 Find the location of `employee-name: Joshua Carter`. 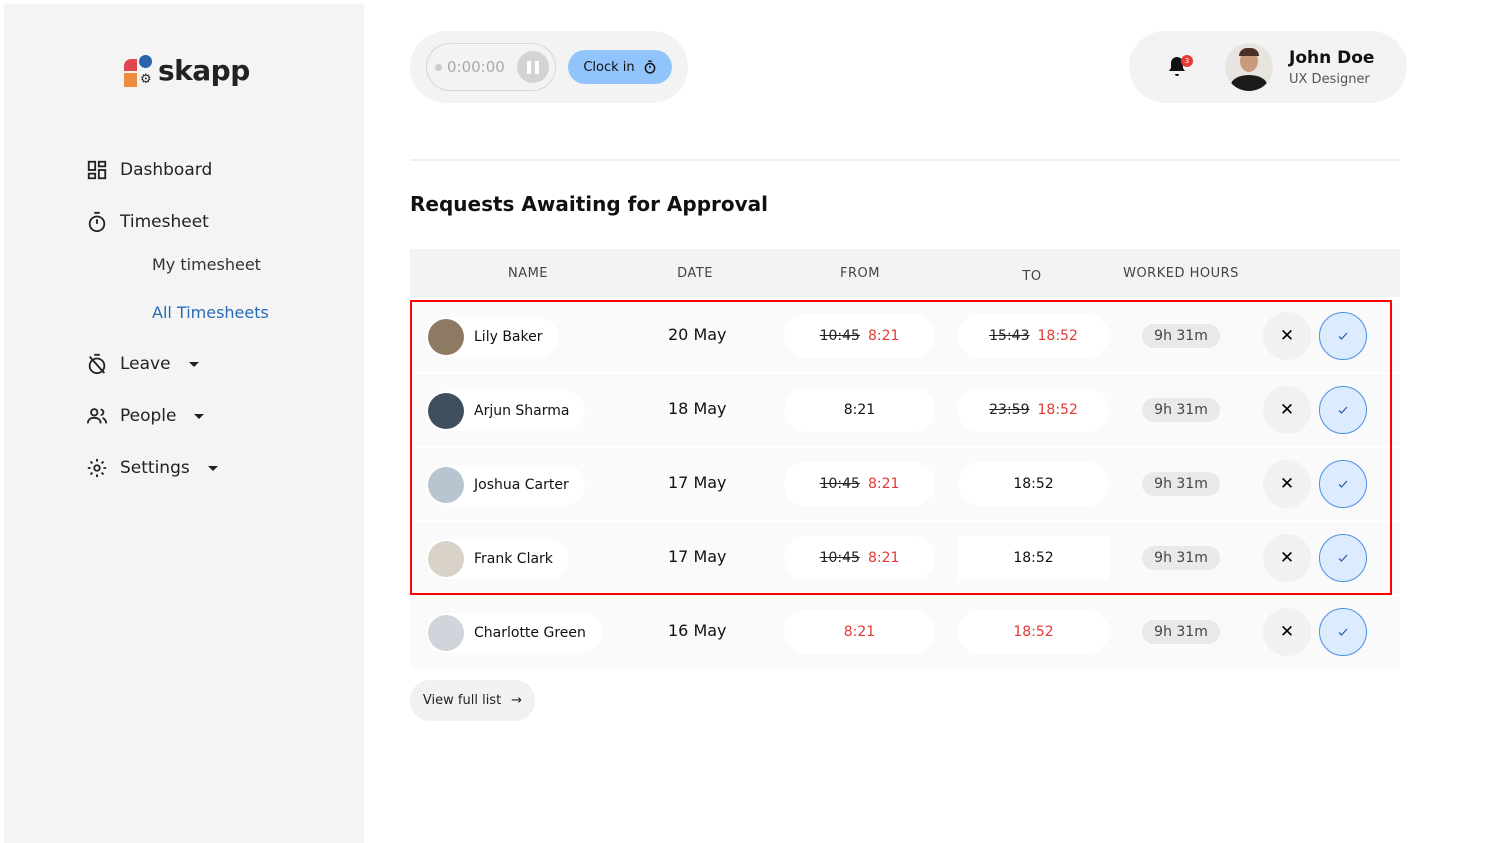

employee-name: Joshua Carter is located at coordinates (521, 485).